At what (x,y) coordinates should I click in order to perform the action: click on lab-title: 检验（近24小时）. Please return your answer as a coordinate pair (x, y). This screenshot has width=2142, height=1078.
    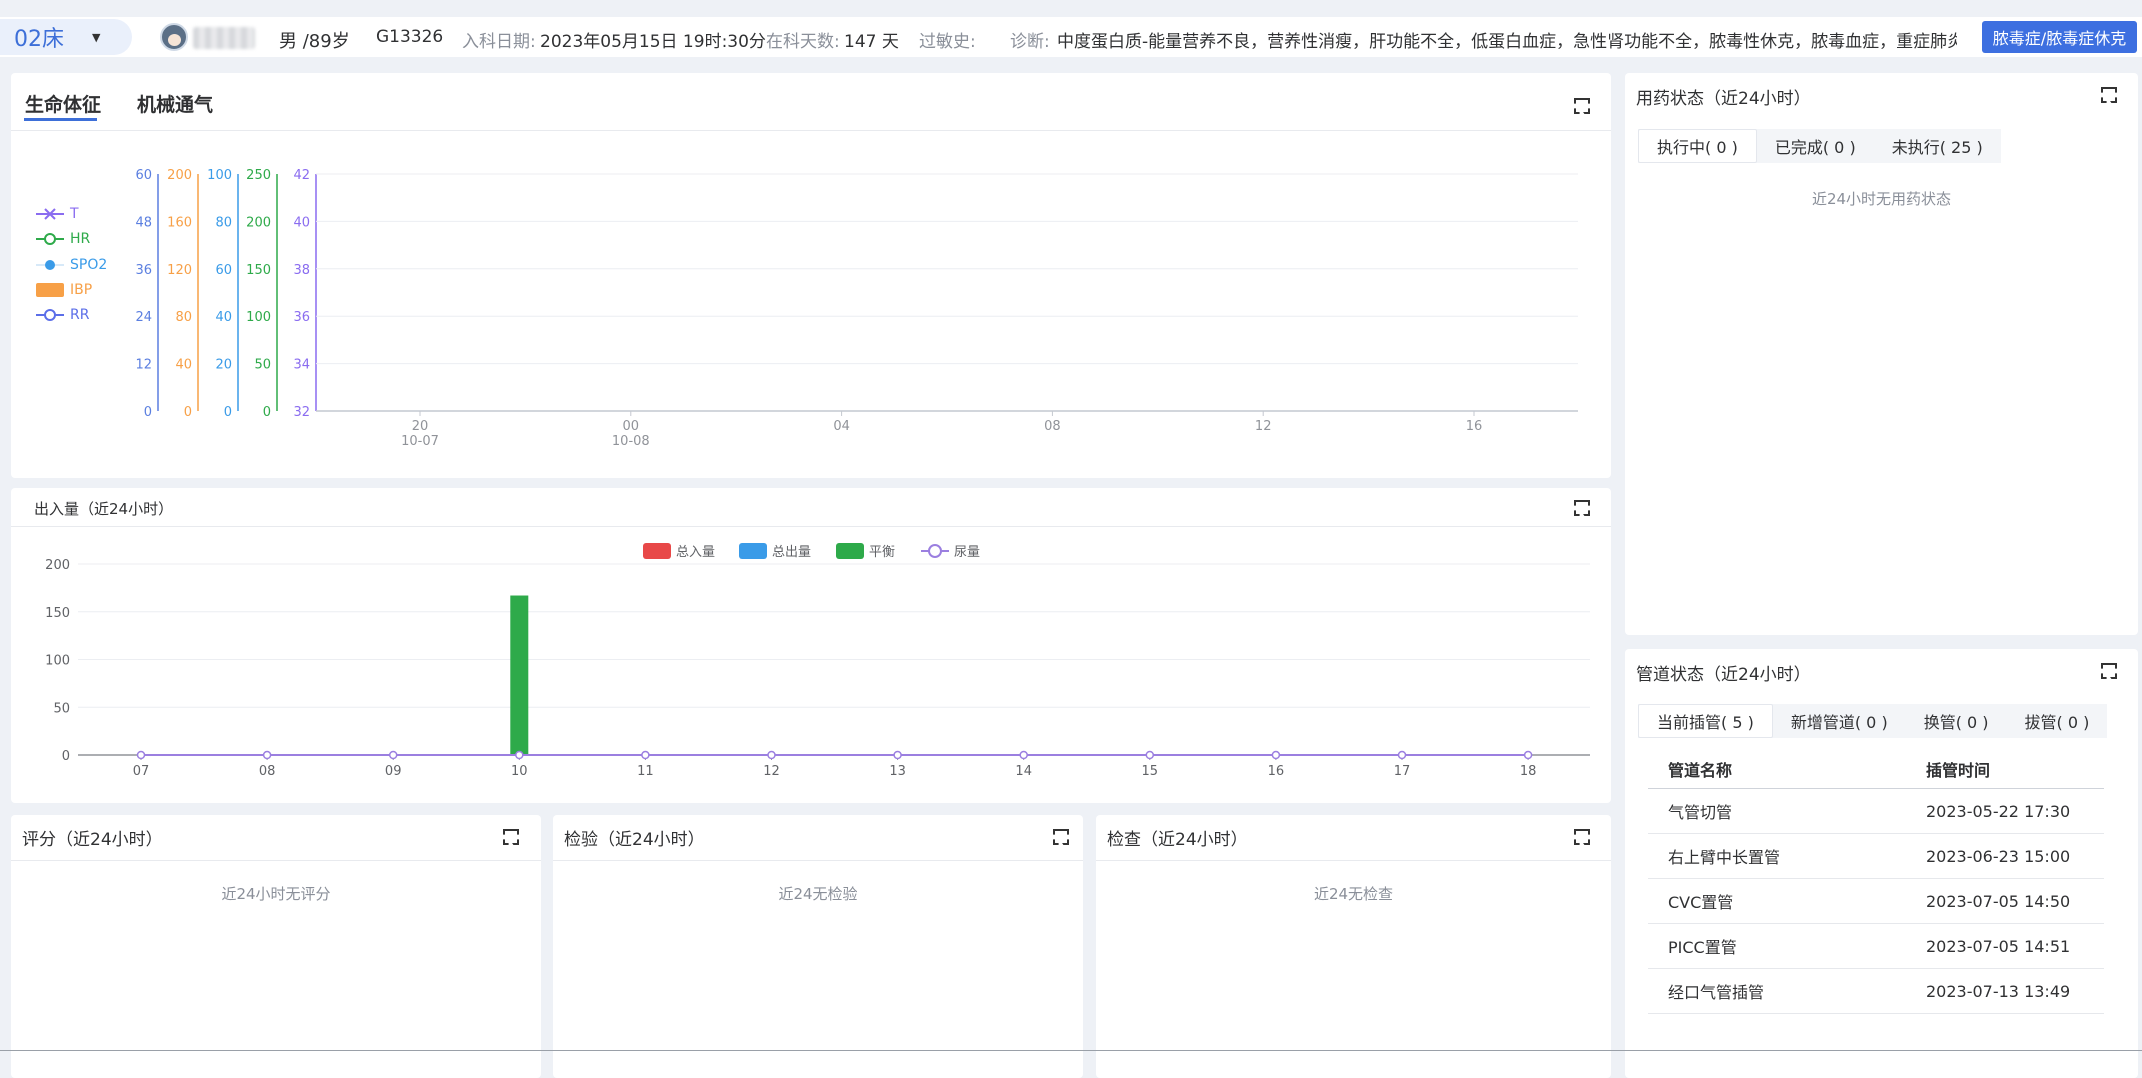
    Looking at the image, I should click on (634, 840).